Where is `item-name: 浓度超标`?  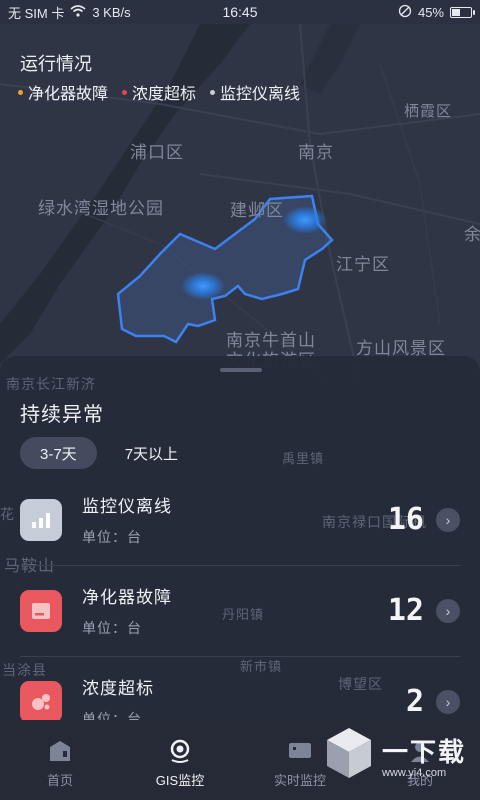 item-name: 浓度超标 is located at coordinates (118, 688).